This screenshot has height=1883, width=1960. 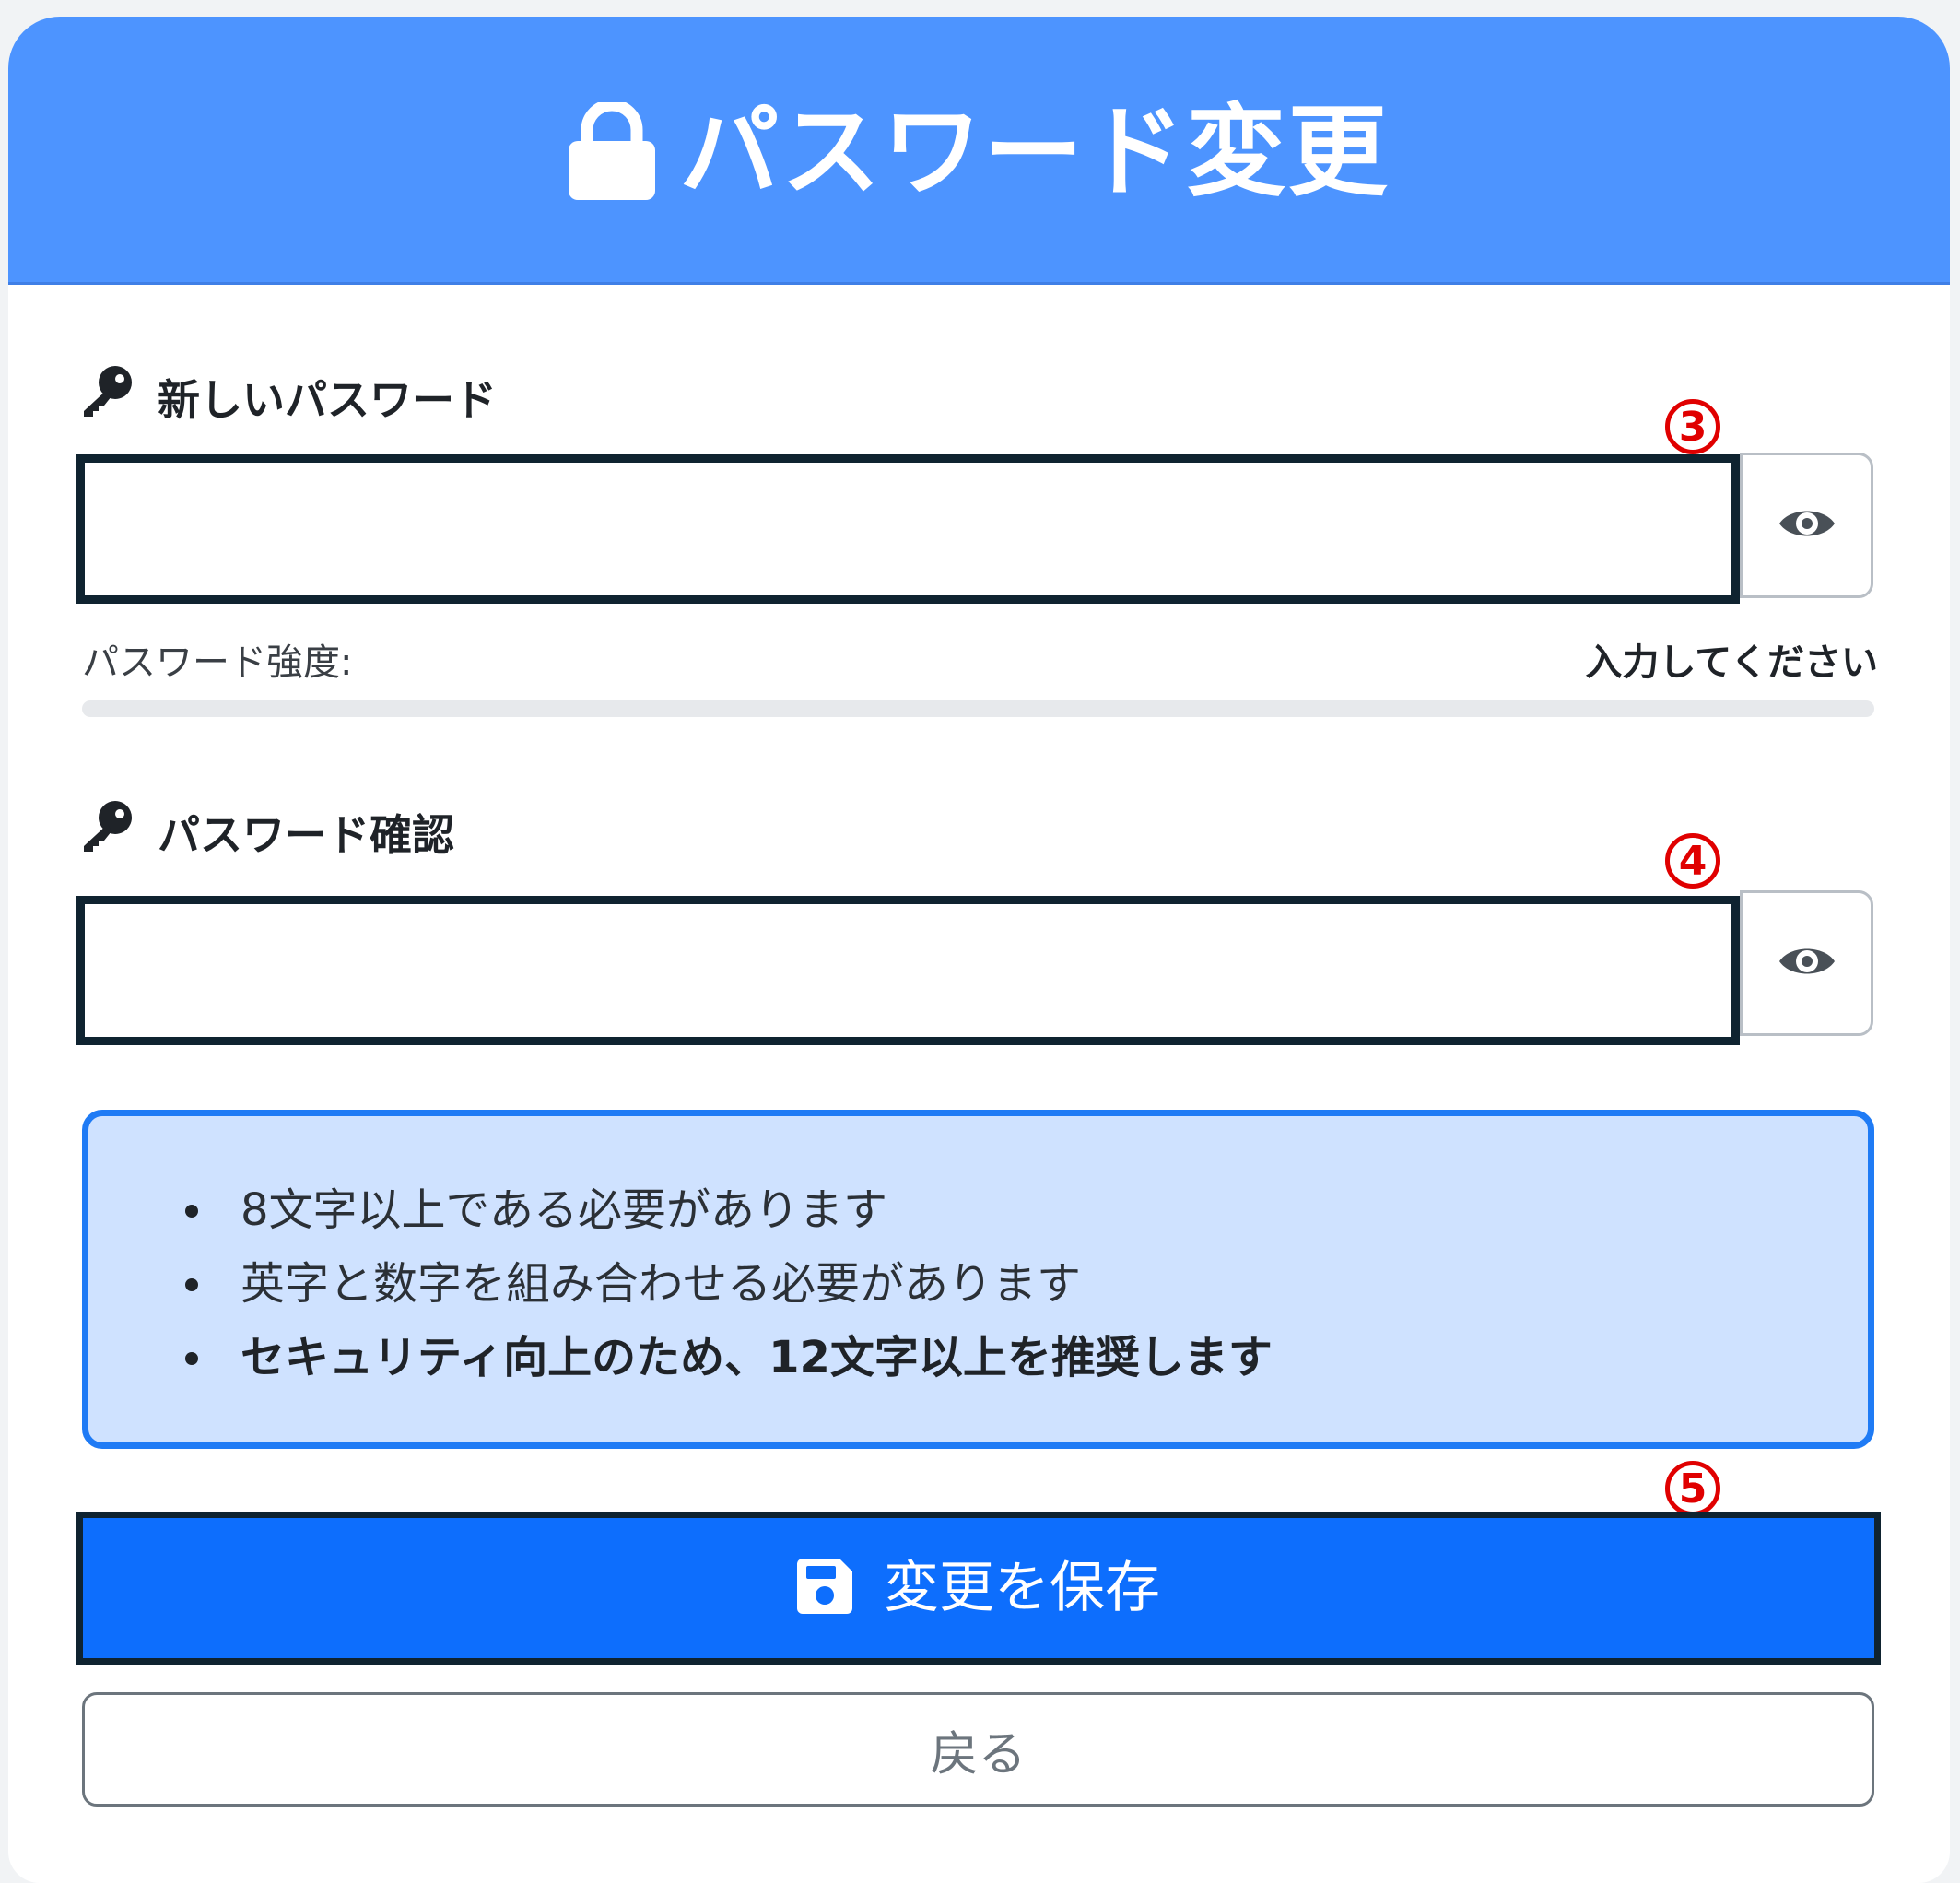 I want to click on header-title-group: パスワード変更, so click(x=979, y=152).